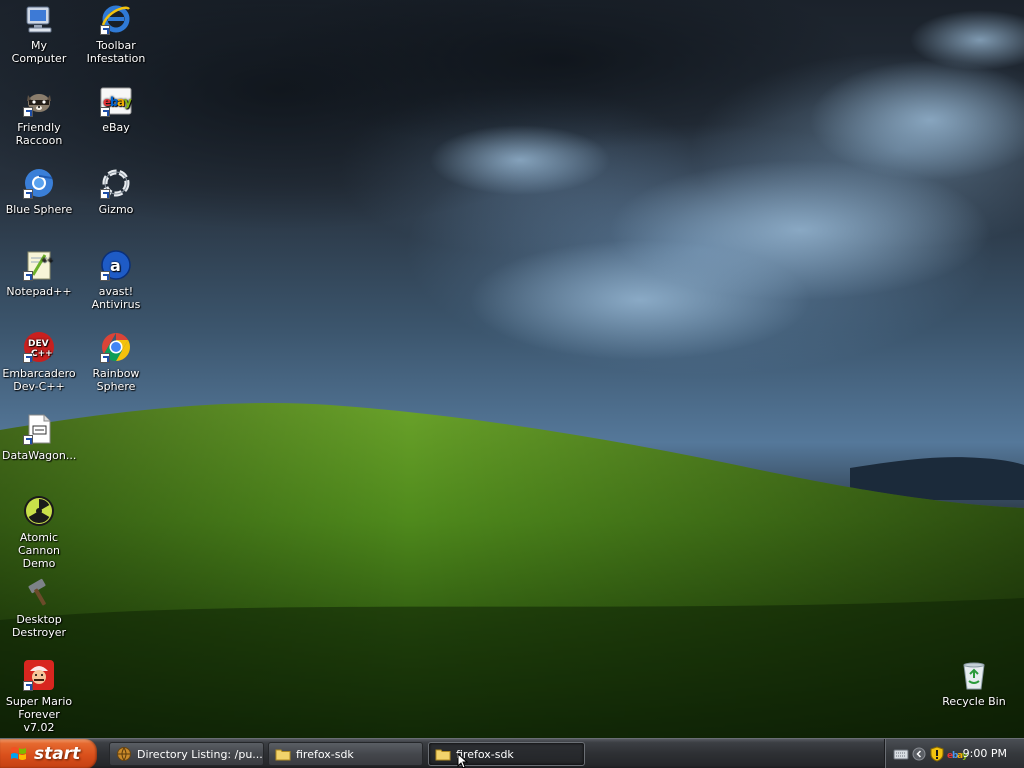 The height and width of the screenshot is (768, 1024). What do you see at coordinates (39, 134) in the screenshot?
I see `desktop-icon-label: Friendly Raccoon` at bounding box center [39, 134].